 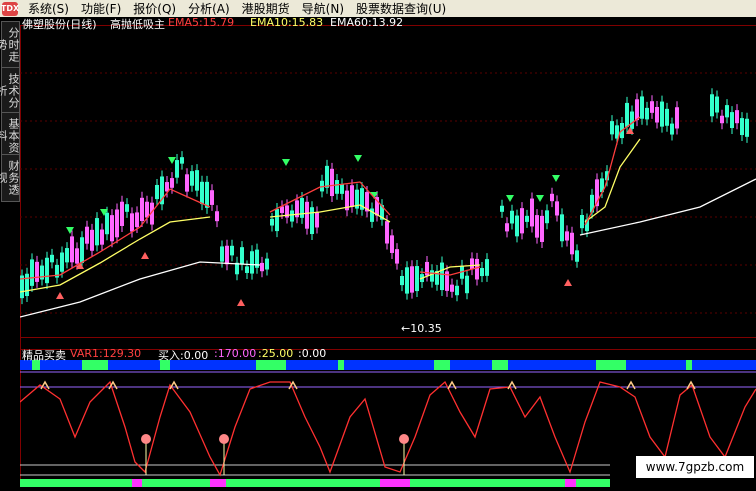 I want to click on menu-analysis: 分析(A), so click(x=209, y=8).